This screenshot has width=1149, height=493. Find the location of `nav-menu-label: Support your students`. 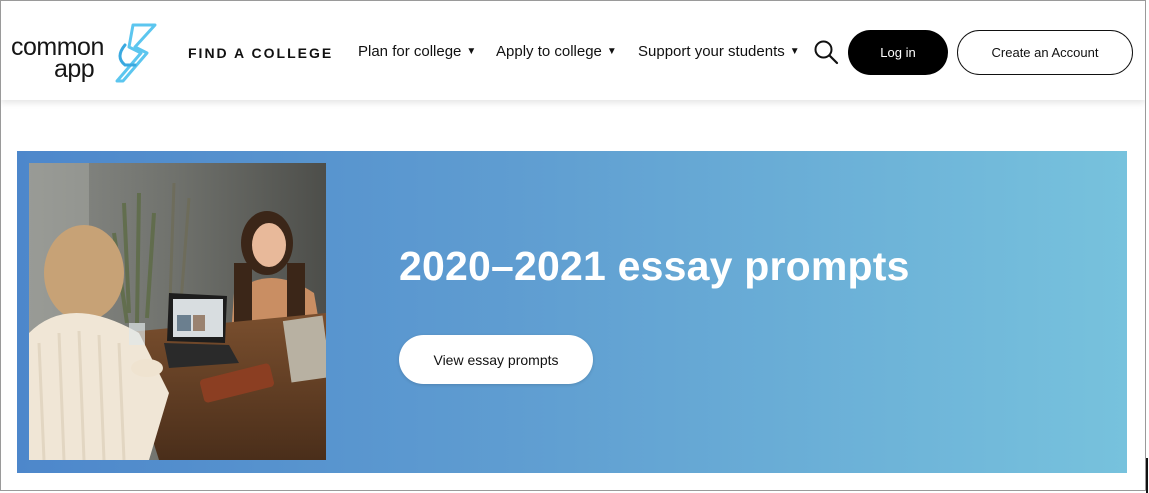

nav-menu-label: Support your students is located at coordinates (711, 51).